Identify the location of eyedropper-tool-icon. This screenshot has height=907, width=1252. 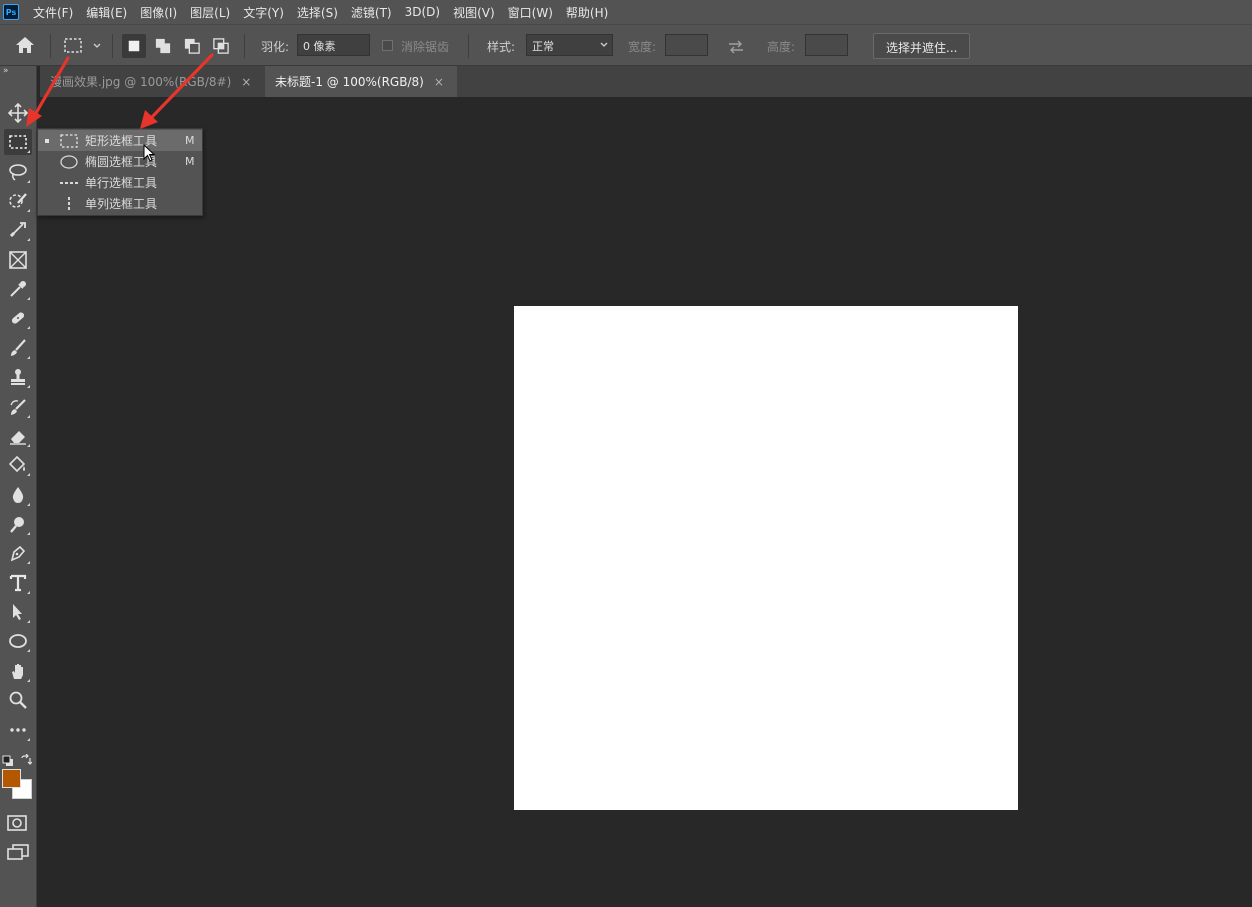
(18, 289).